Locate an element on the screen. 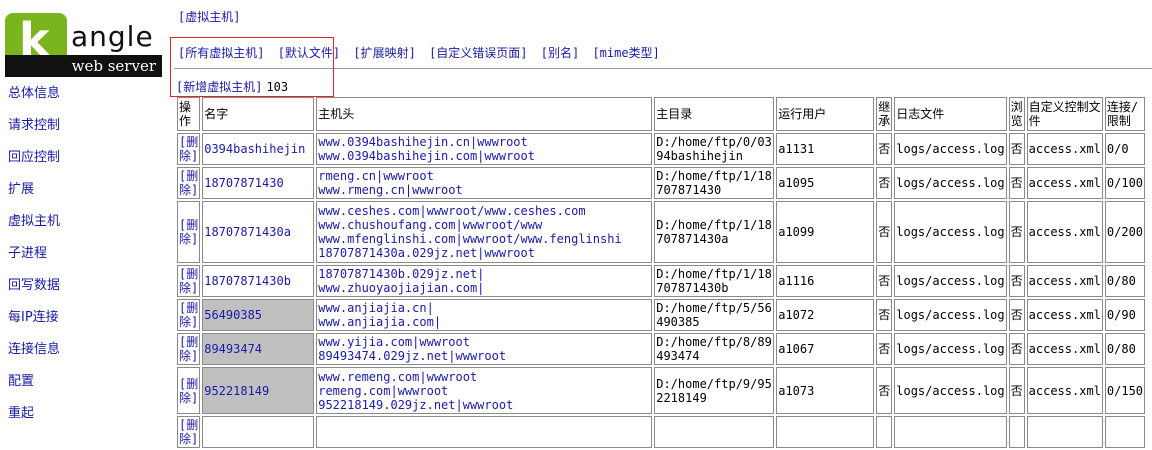 Image resolution: width=1152 pixels, height=450 pixels. control-file-cell is located at coordinates (1064, 432).